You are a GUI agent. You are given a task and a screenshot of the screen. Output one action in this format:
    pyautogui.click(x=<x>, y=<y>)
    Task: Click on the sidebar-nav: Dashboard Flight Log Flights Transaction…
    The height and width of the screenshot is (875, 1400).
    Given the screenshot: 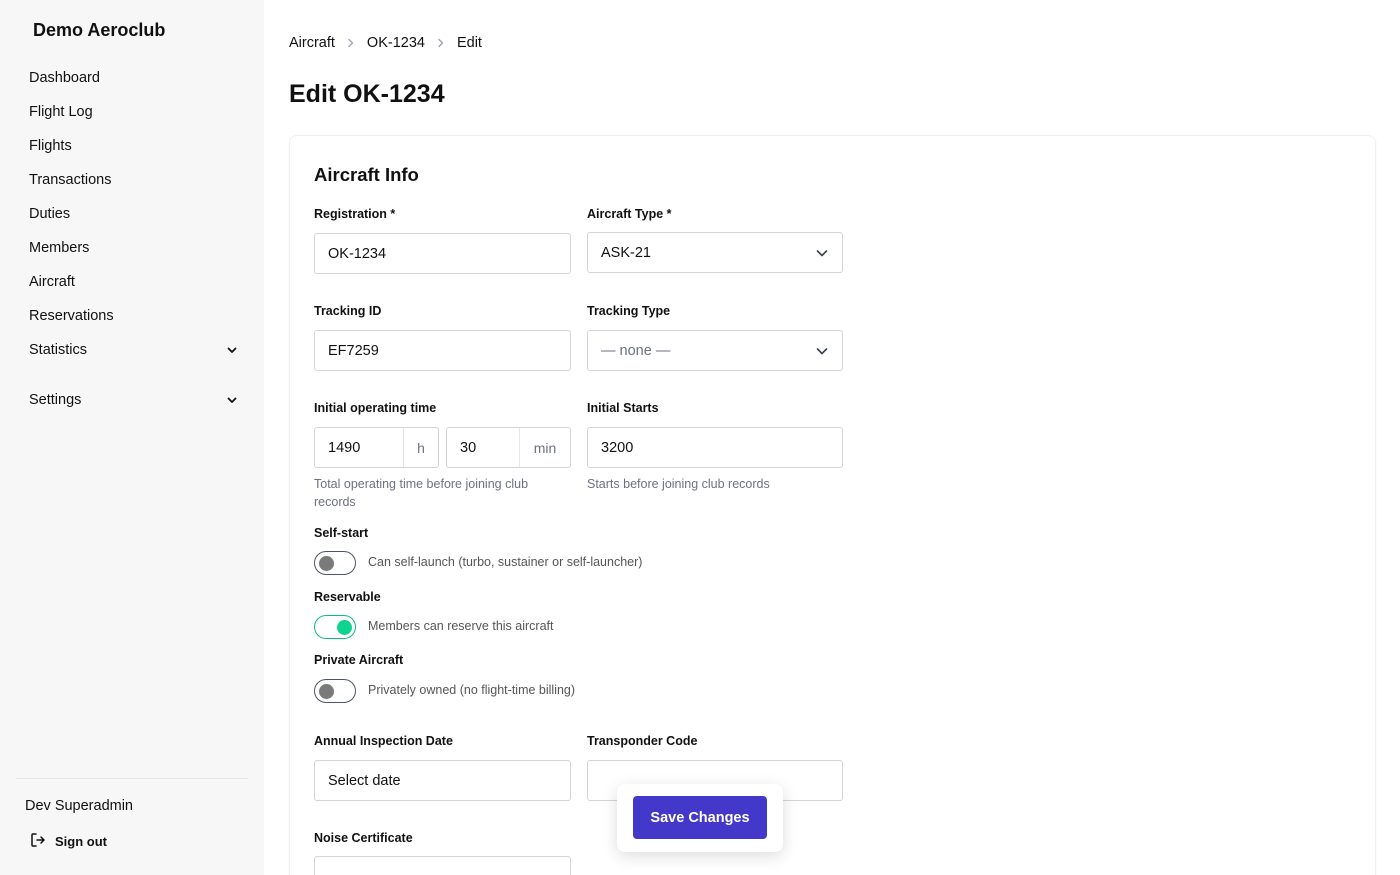 What is the action you would take?
    pyautogui.click(x=132, y=239)
    